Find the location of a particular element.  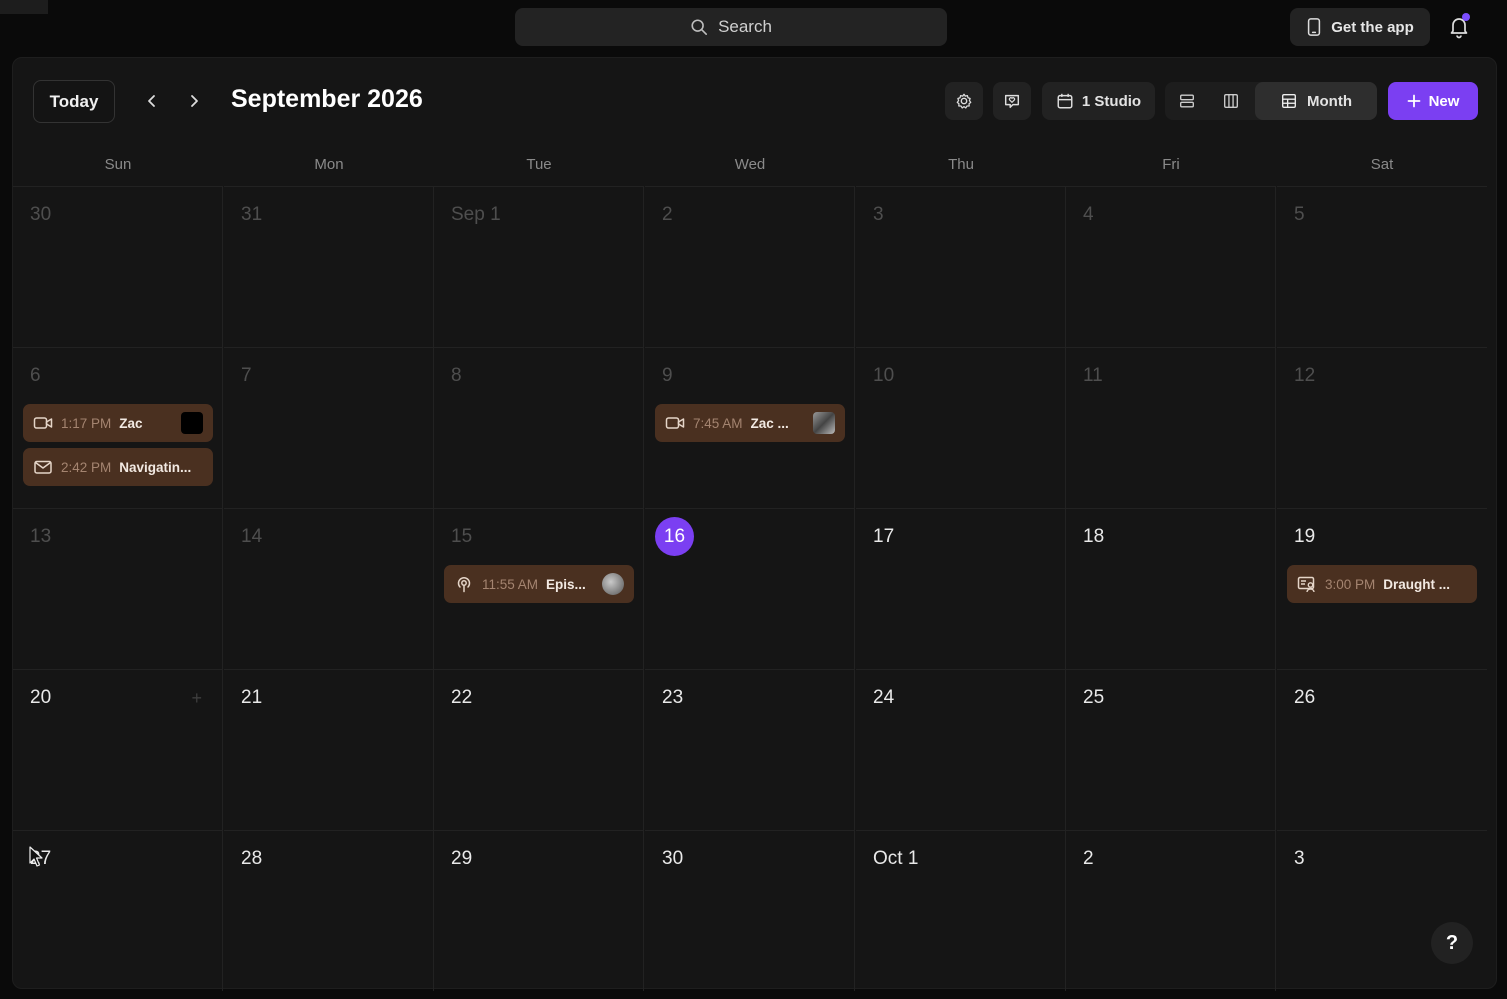

notifications-button is located at coordinates (1459, 26).